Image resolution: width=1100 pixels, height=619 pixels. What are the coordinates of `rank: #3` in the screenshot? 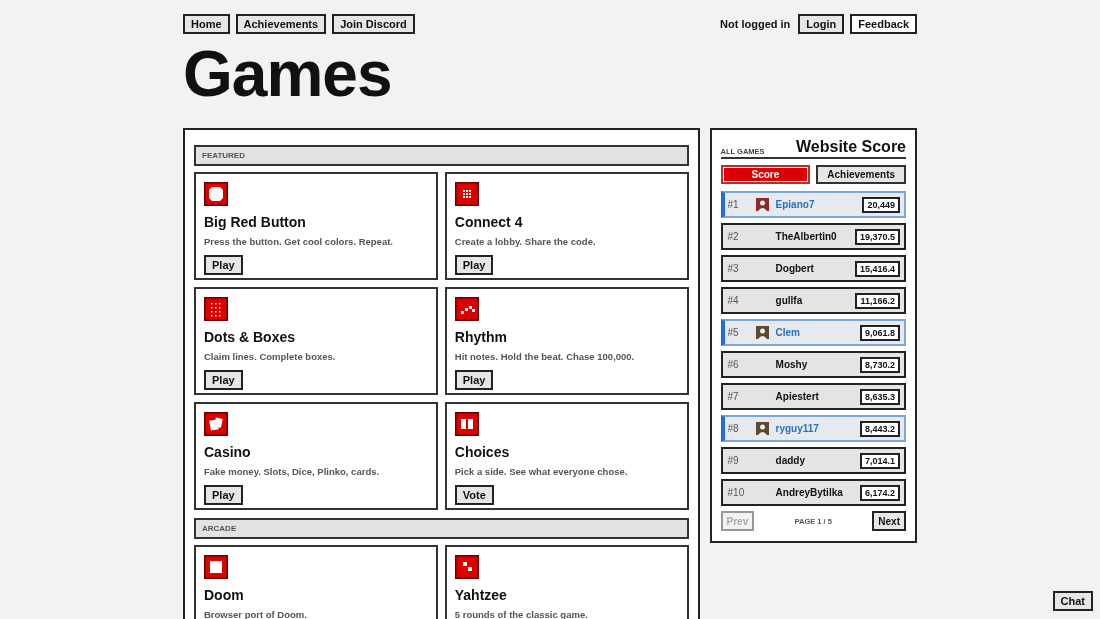 It's located at (733, 268).